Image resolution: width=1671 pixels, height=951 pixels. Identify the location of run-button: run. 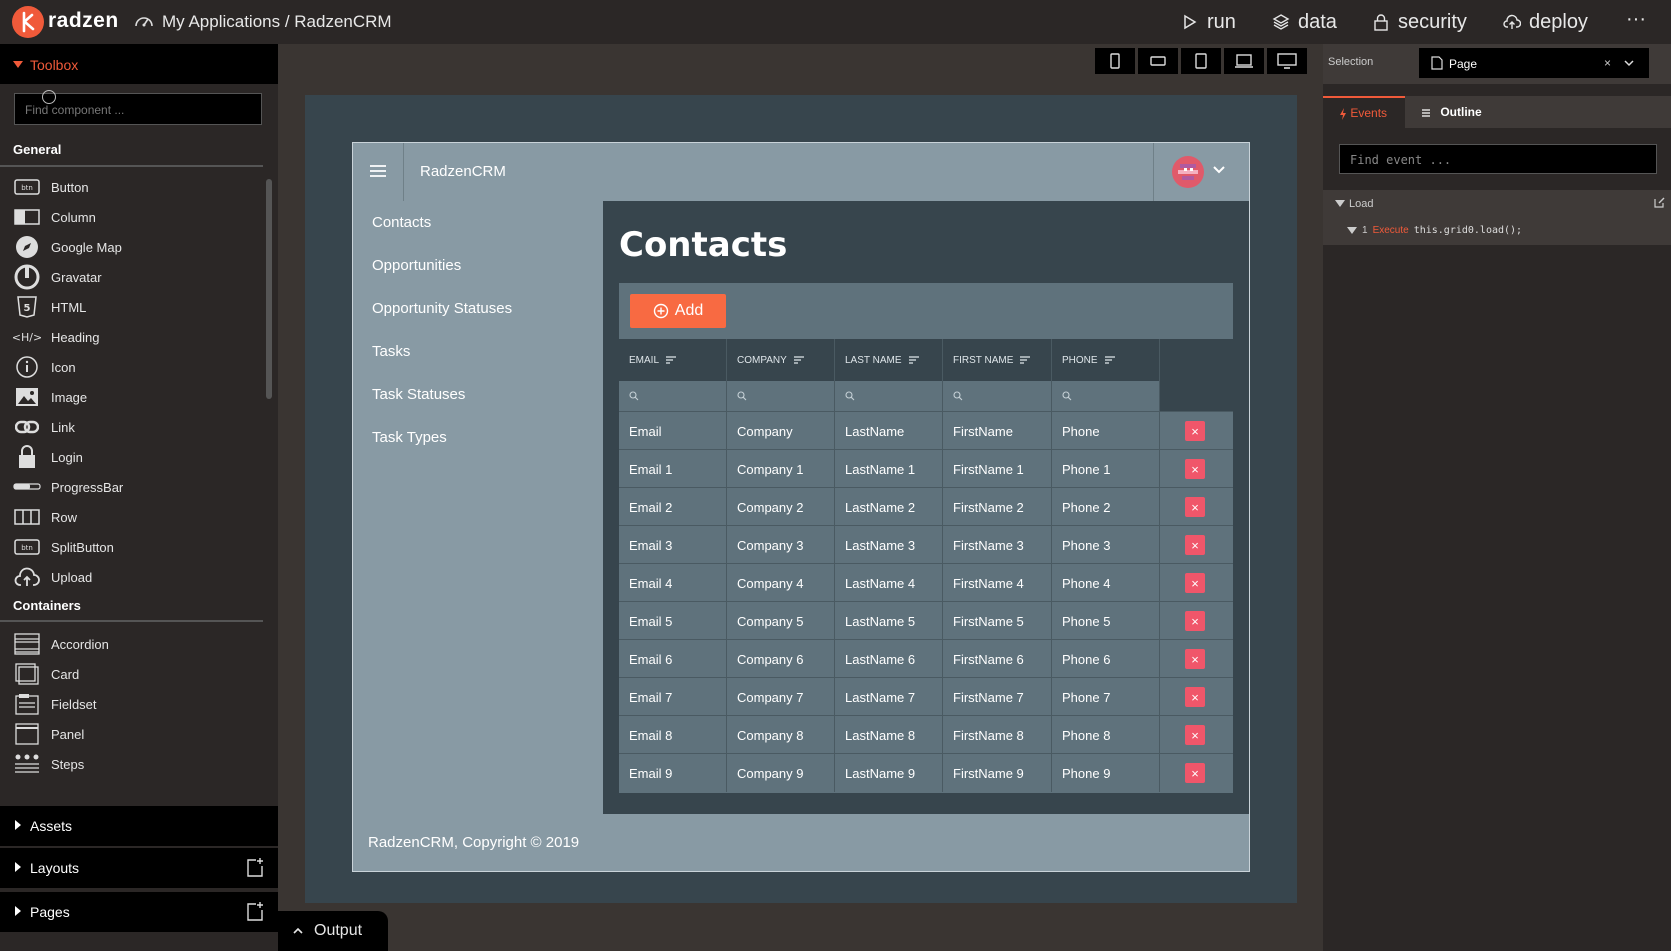
(1208, 22).